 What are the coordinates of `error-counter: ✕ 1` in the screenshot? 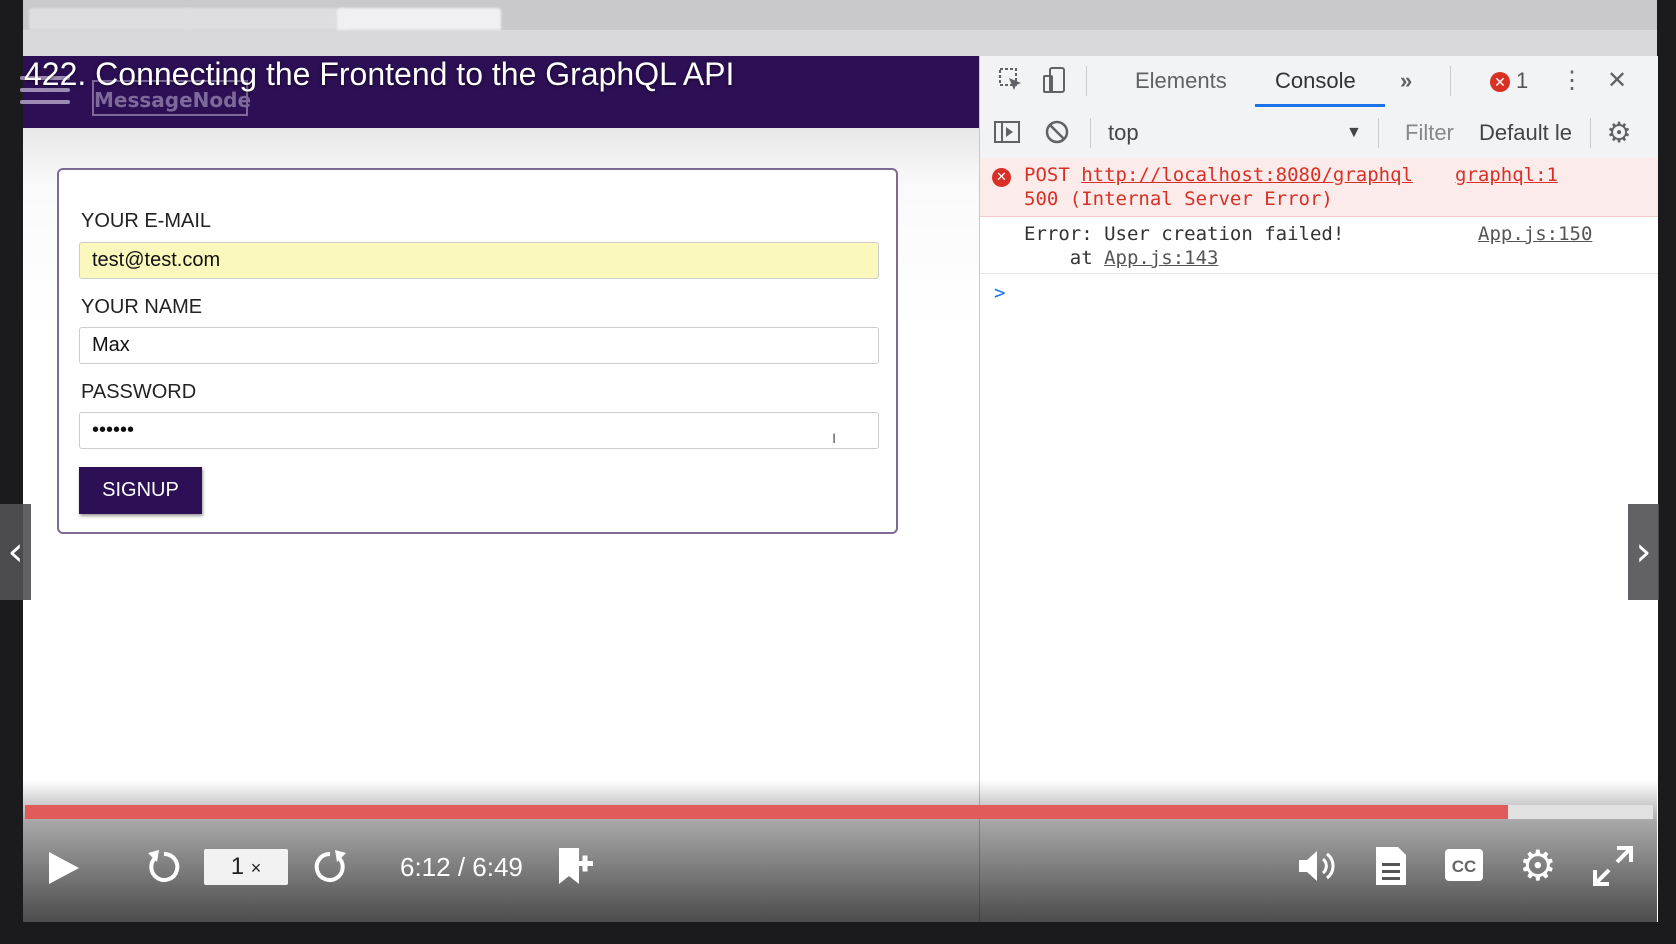 It's located at (1509, 81).